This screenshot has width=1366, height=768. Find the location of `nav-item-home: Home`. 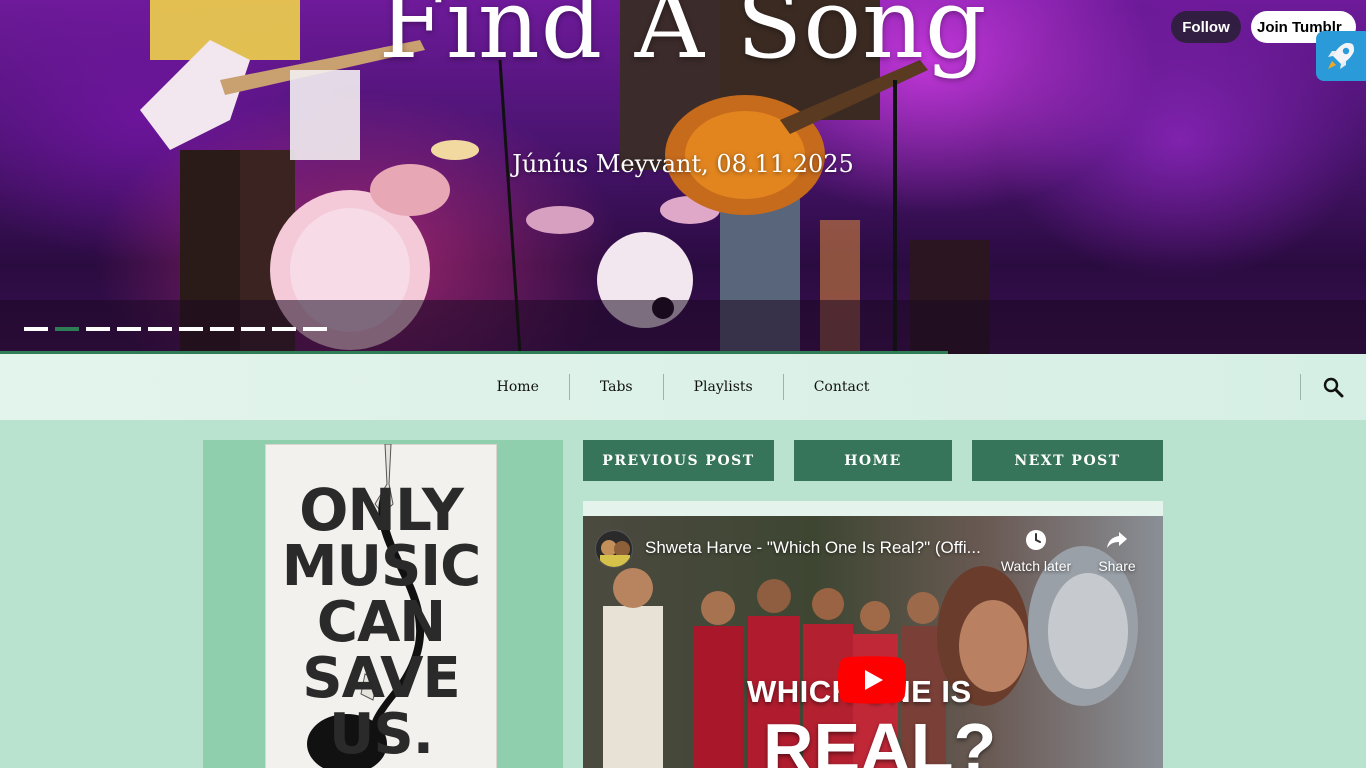

nav-item-home: Home is located at coordinates (518, 387).